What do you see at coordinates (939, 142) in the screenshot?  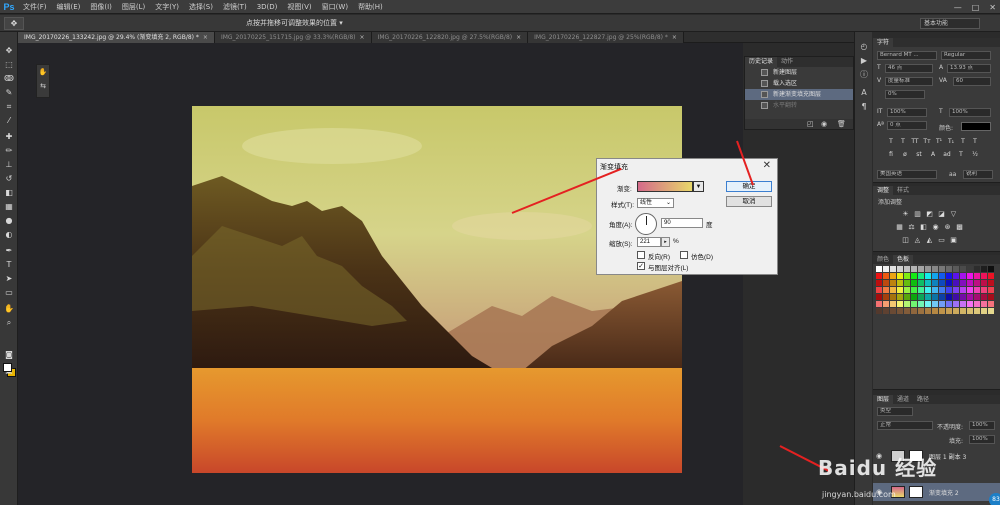 I see `superscript-button: T¹` at bounding box center [939, 142].